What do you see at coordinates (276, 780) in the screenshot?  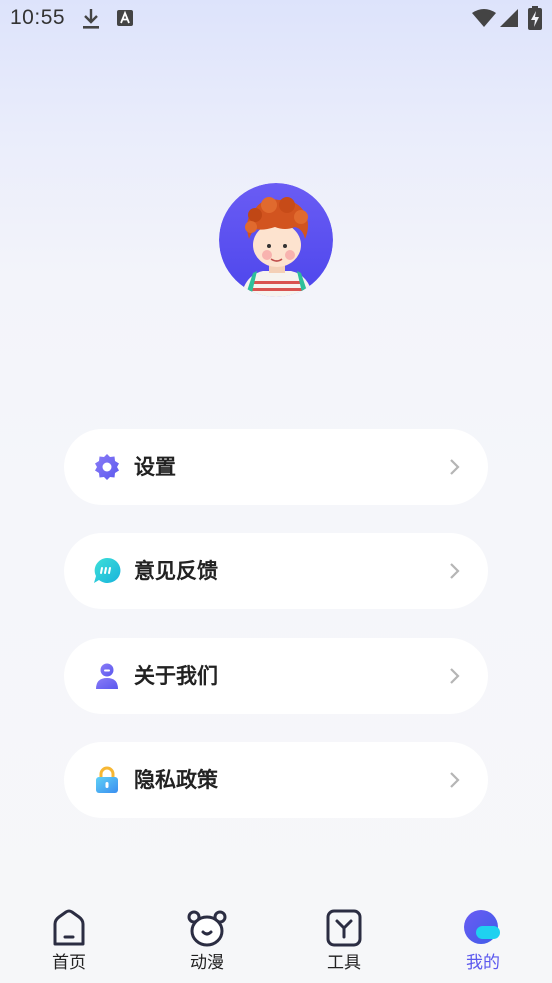 I see `menu-item-privacy-policy: 隐私政策` at bounding box center [276, 780].